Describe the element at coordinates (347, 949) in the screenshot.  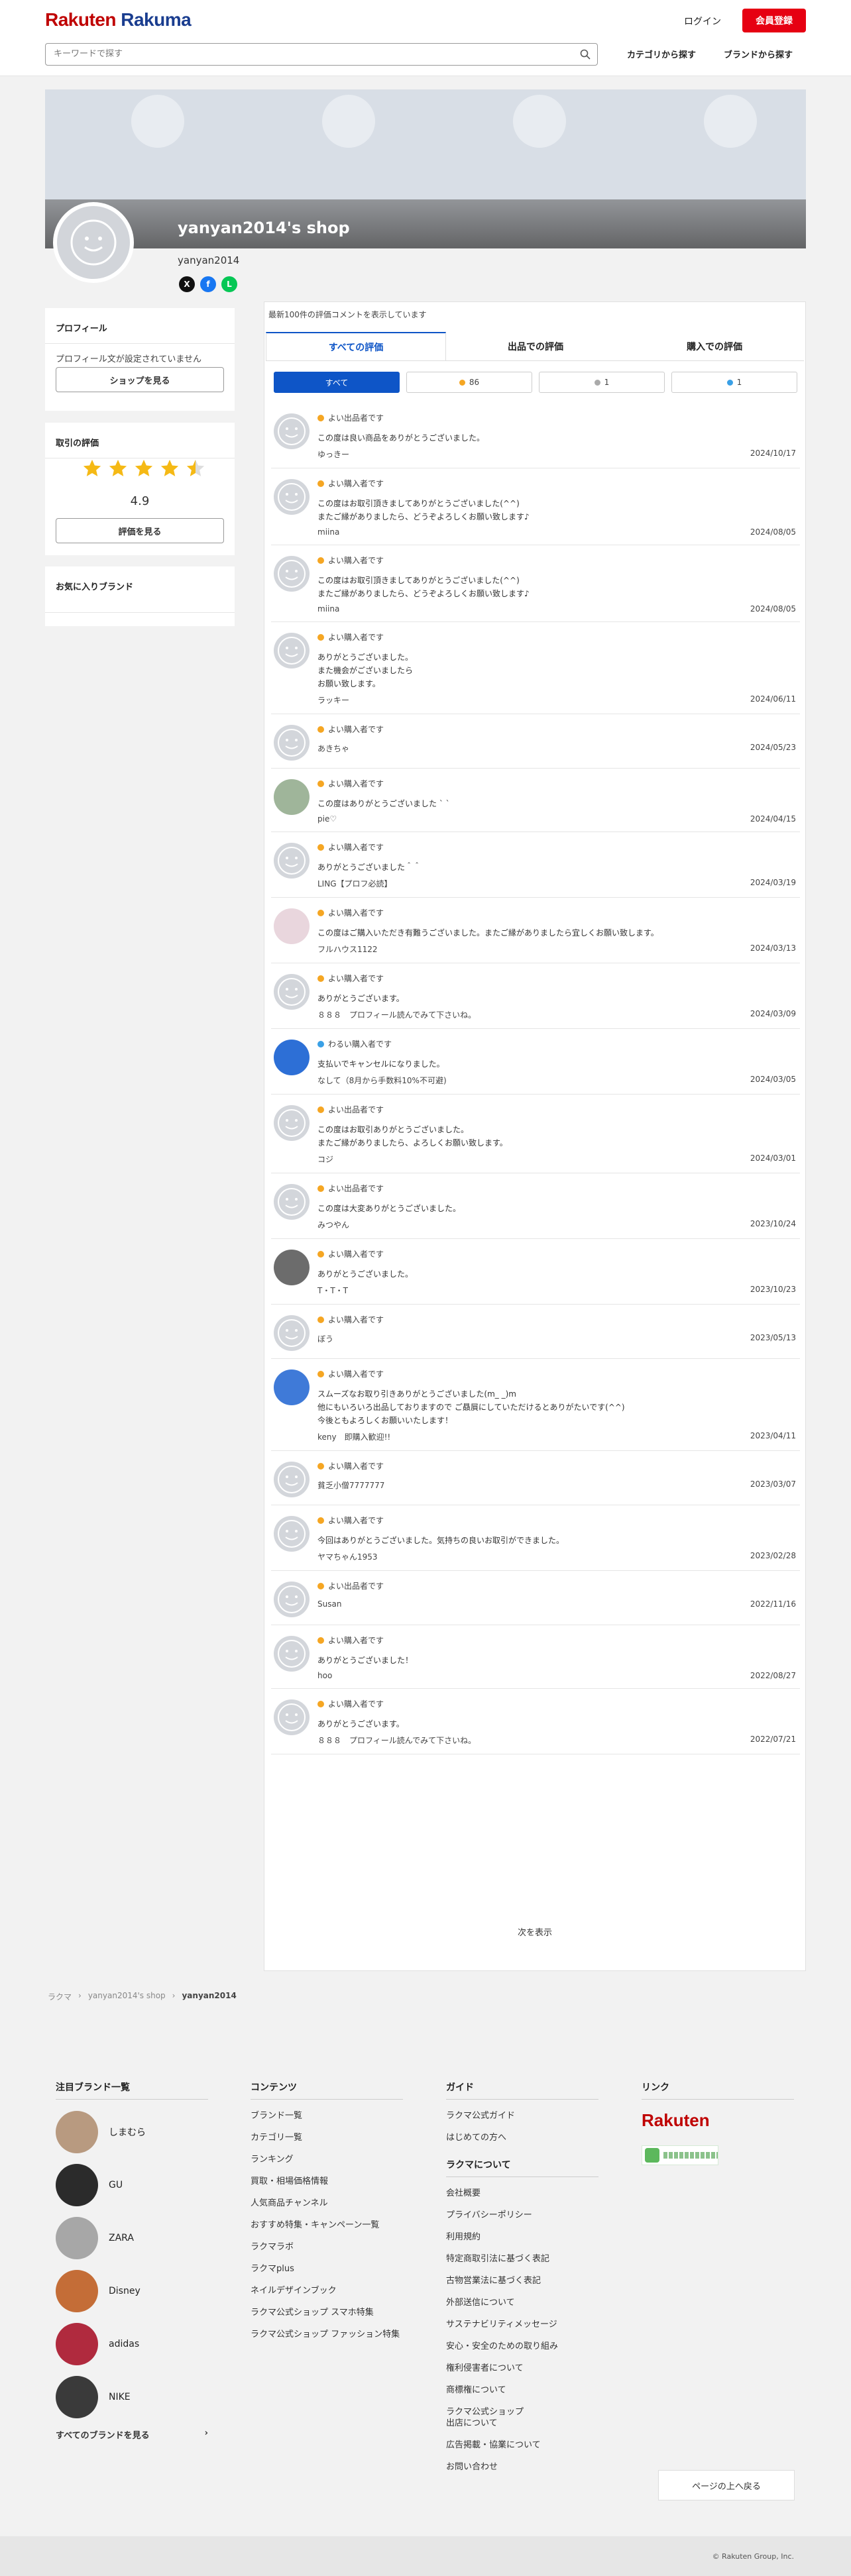
I see `reviewer-name: フルハウス1122` at that location.